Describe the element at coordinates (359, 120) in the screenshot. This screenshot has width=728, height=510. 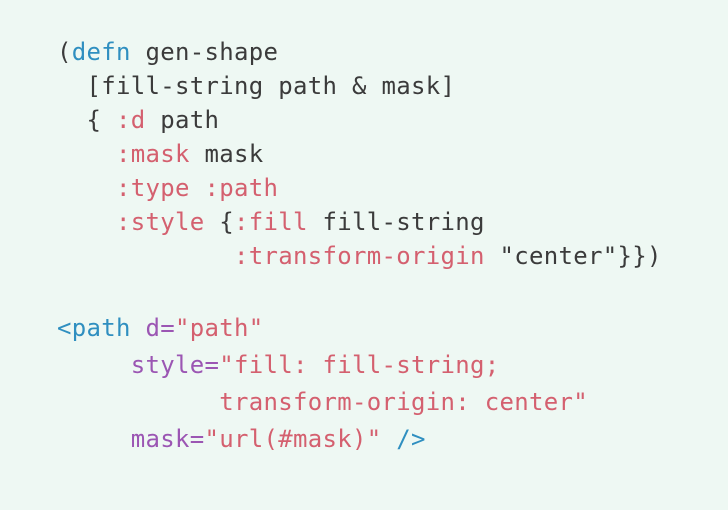
I see `code-line: { :d path` at that location.